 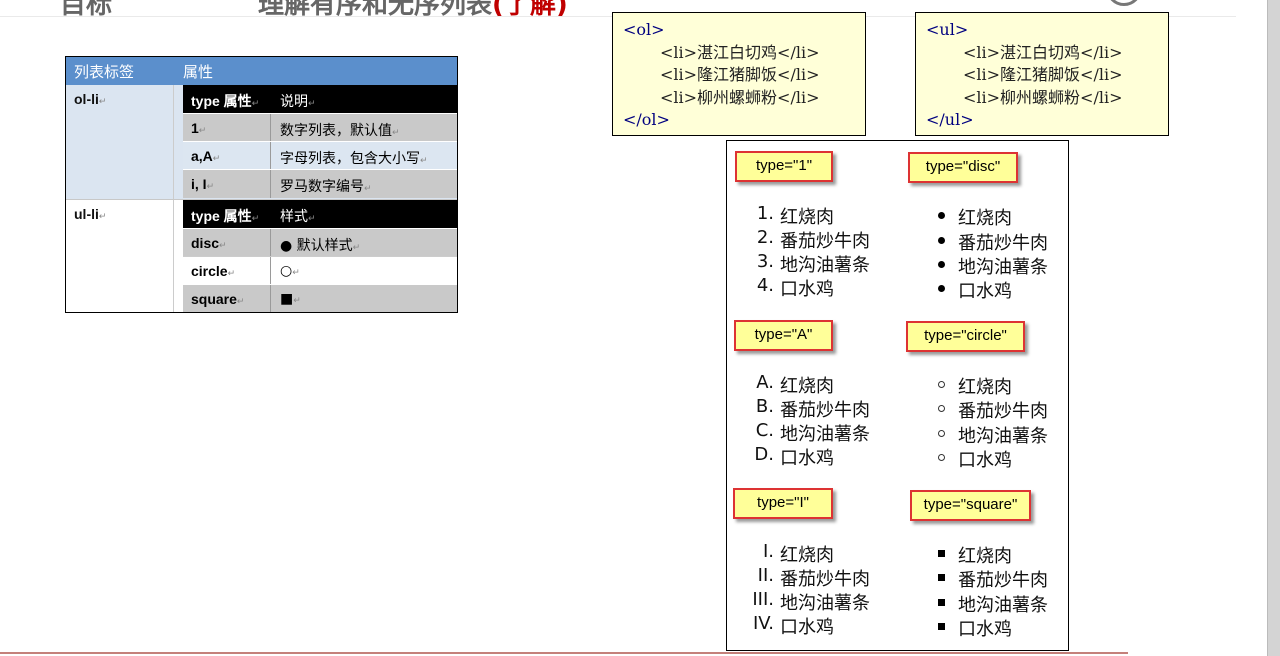 What do you see at coordinates (764, 406) in the screenshot?
I see `list-marker: B.` at bounding box center [764, 406].